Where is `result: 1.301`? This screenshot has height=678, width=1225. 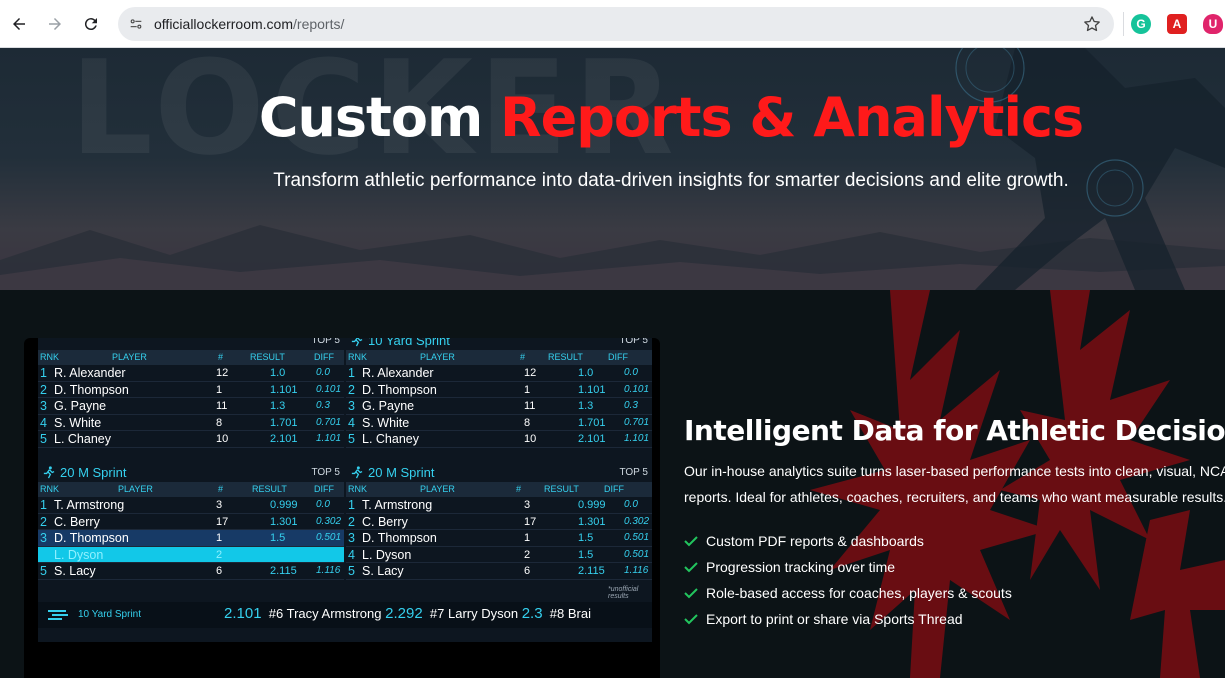
result: 1.301 is located at coordinates (284, 521).